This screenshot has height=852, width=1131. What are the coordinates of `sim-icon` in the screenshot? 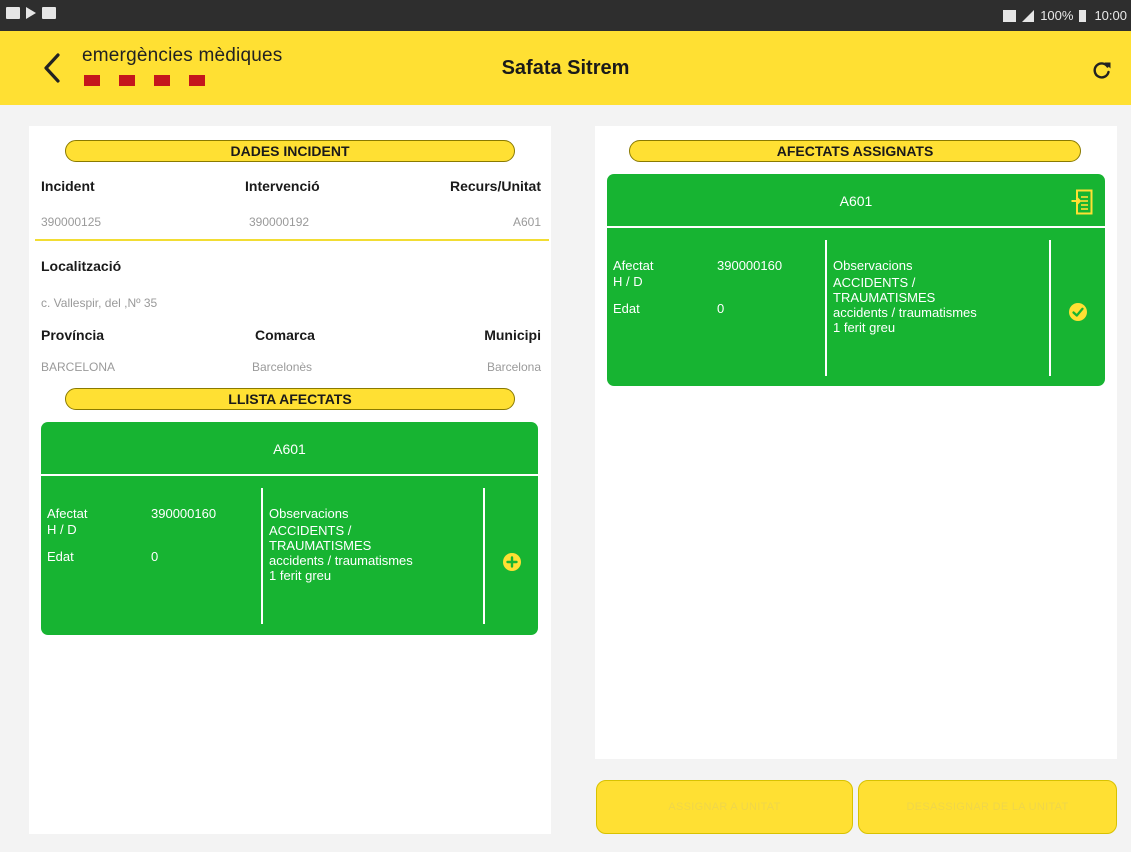 It's located at (1010, 15).